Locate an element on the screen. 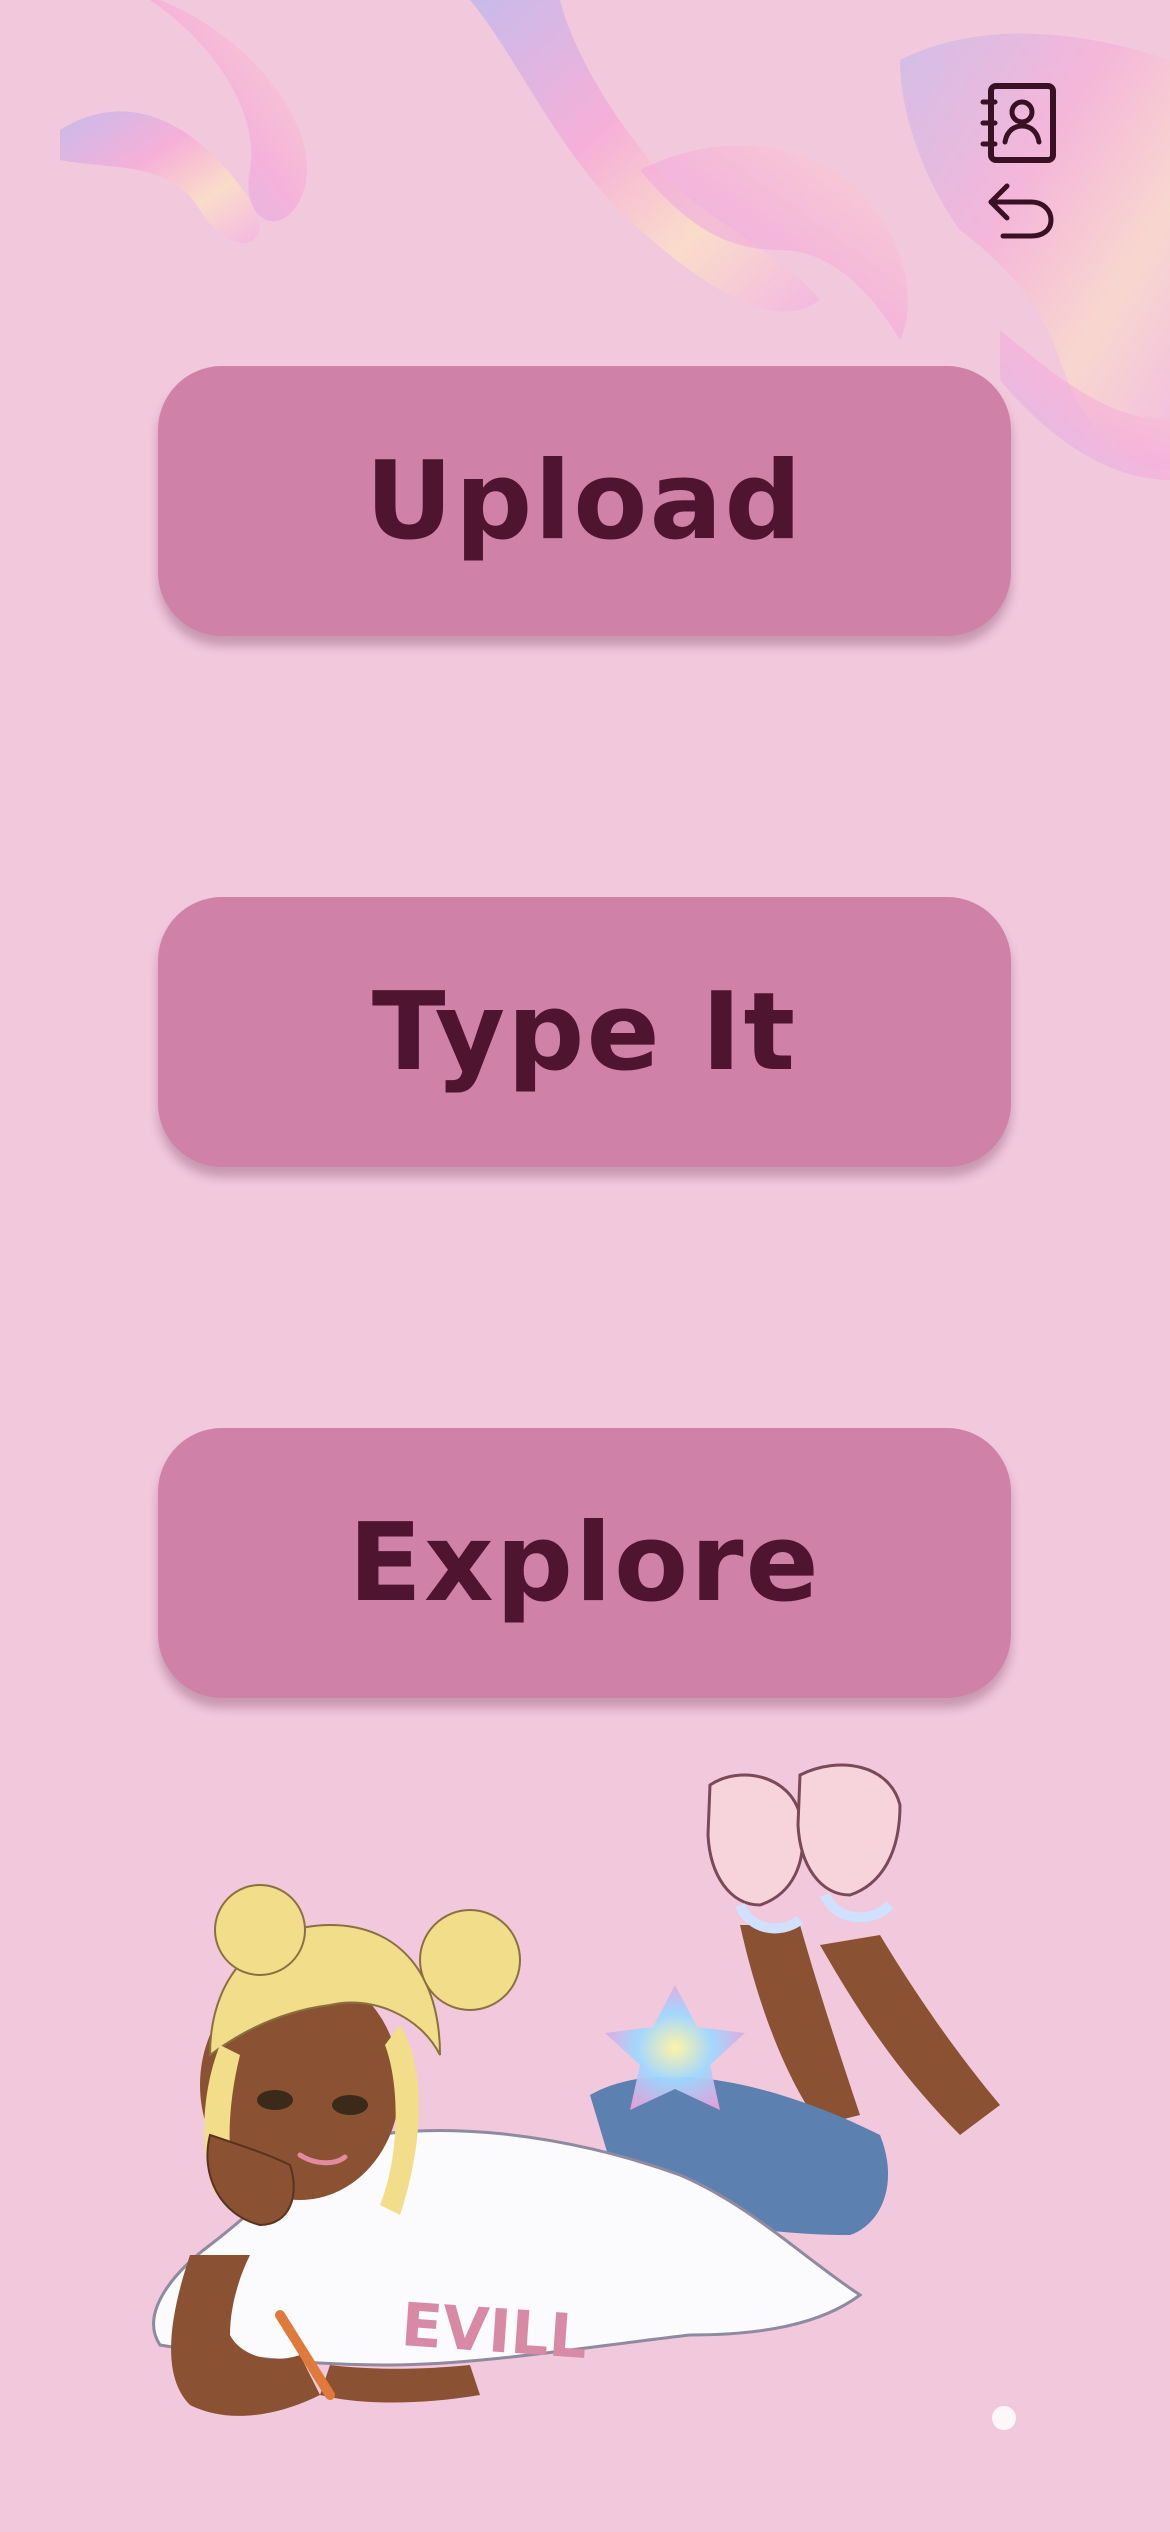  floating-dot is located at coordinates (1004, 2418).